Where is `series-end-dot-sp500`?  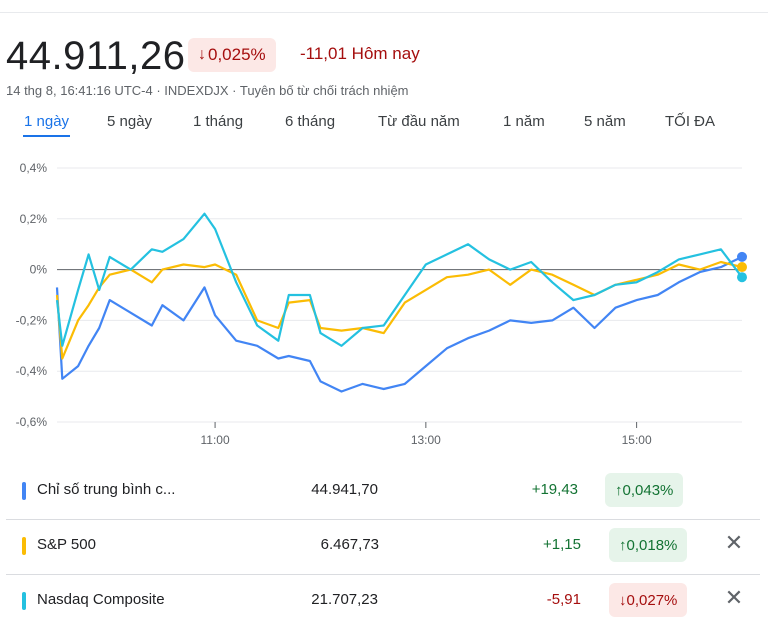 series-end-dot-sp500 is located at coordinates (742, 267).